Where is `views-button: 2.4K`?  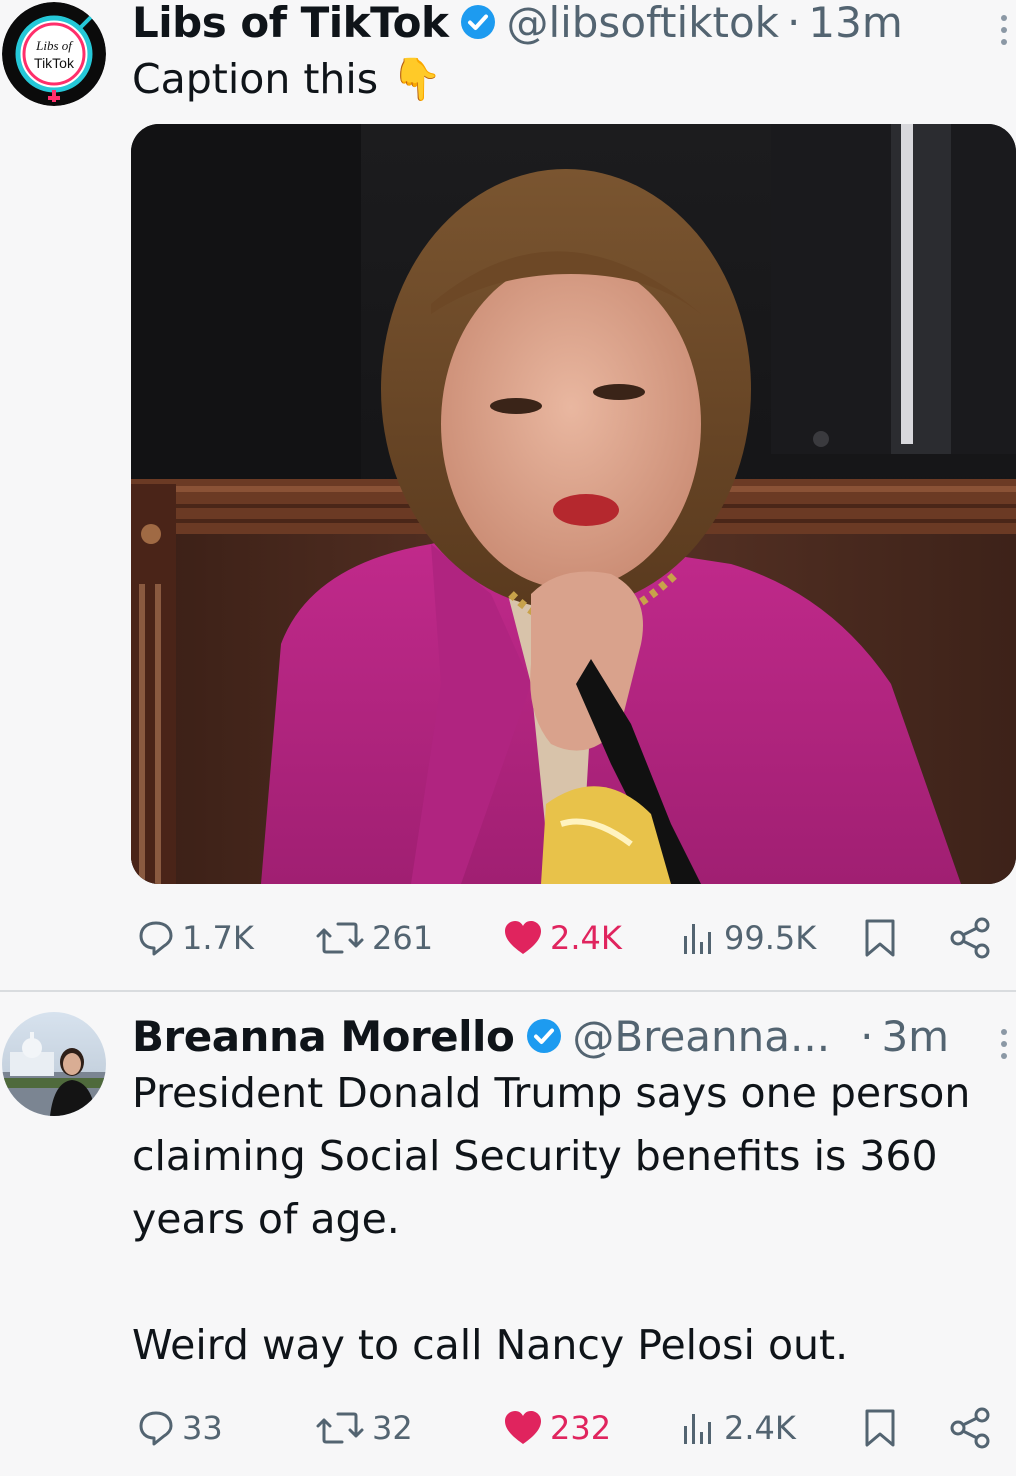 views-button: 2.4K is located at coordinates (737, 1428).